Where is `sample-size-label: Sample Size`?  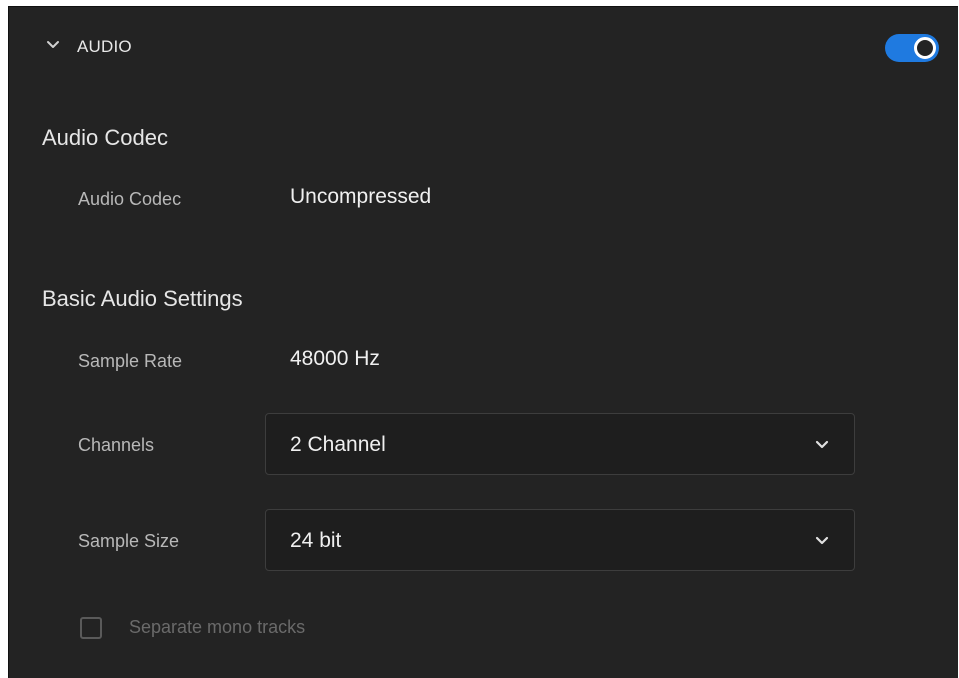
sample-size-label: Sample Size is located at coordinates (129, 541).